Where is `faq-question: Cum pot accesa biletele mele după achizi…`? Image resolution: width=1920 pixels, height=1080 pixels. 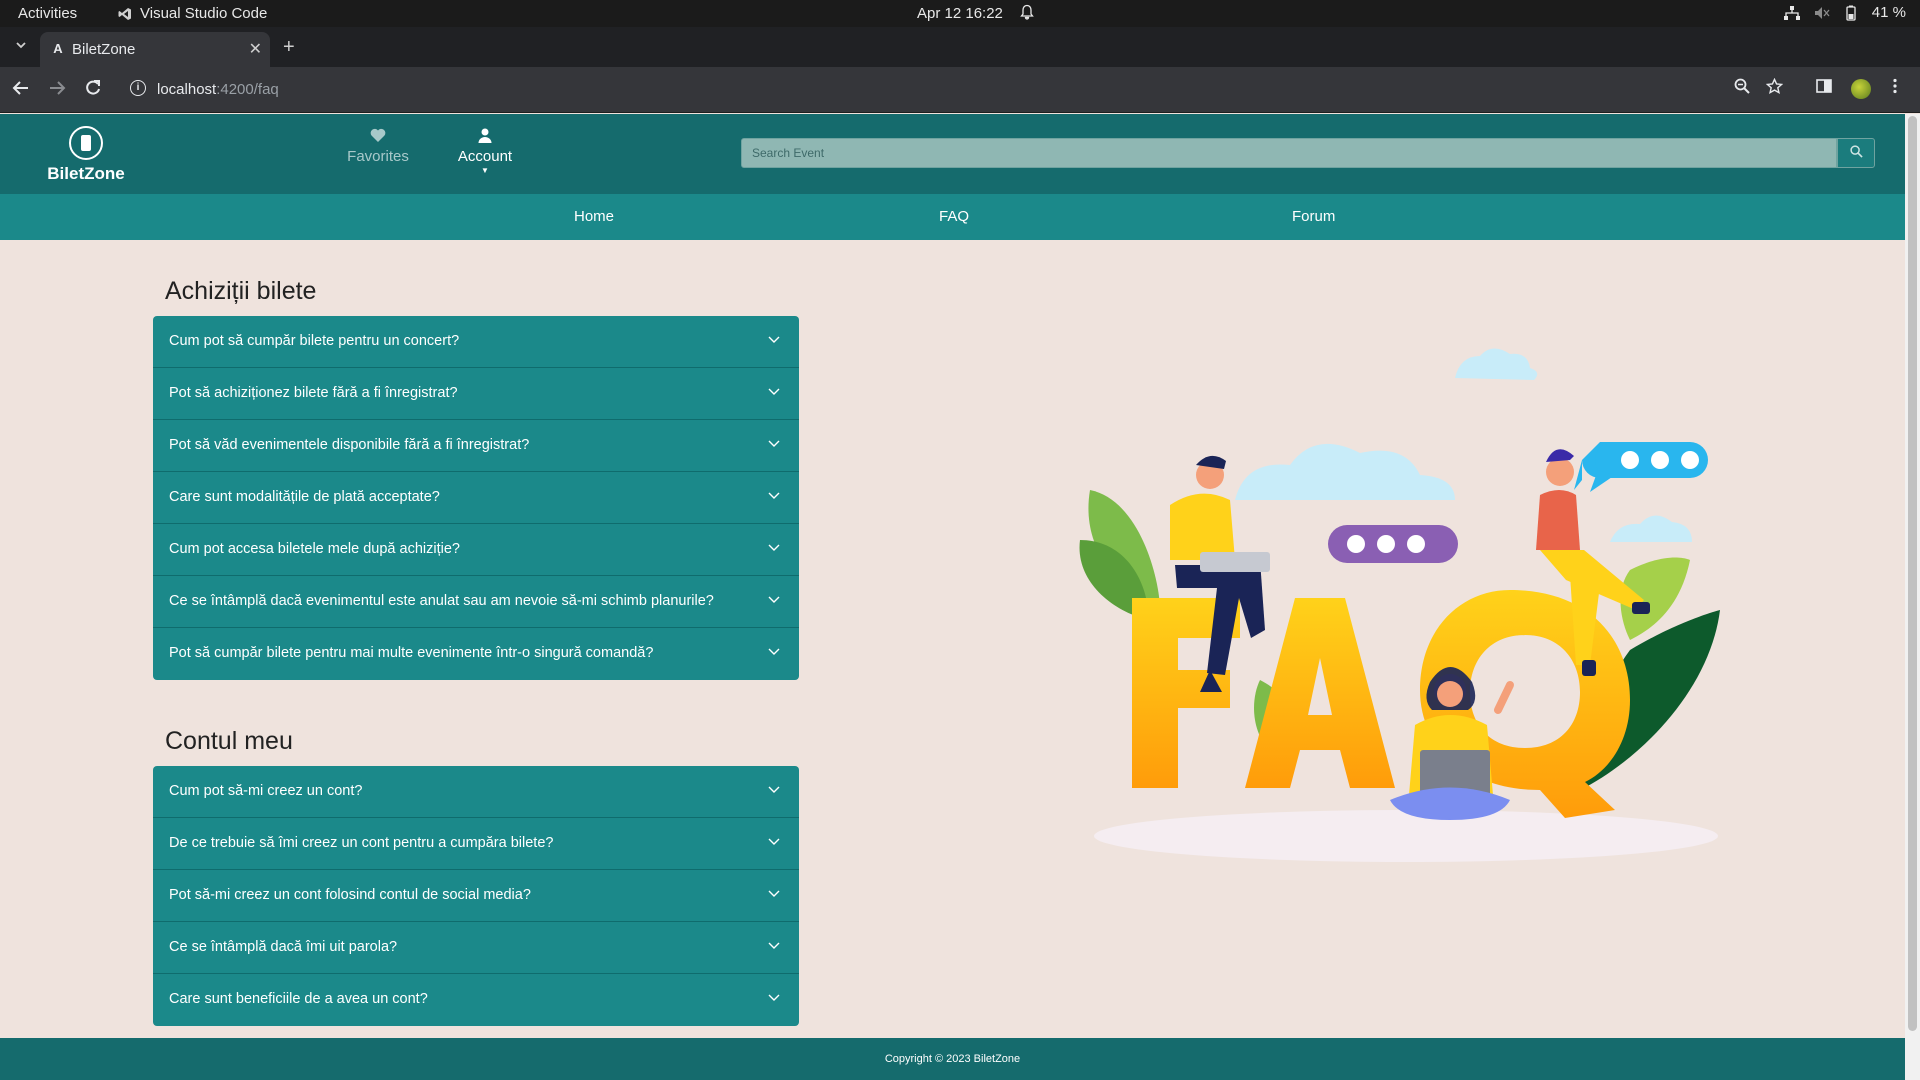
faq-question: Cum pot accesa biletele mele după achizi… is located at coordinates (476, 550).